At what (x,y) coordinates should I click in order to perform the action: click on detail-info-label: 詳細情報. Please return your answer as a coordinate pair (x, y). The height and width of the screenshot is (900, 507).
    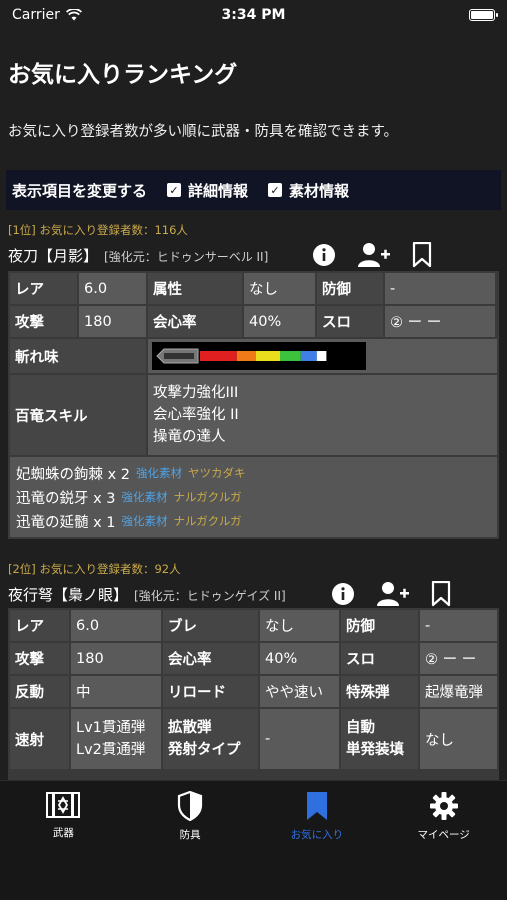
    Looking at the image, I should click on (218, 190).